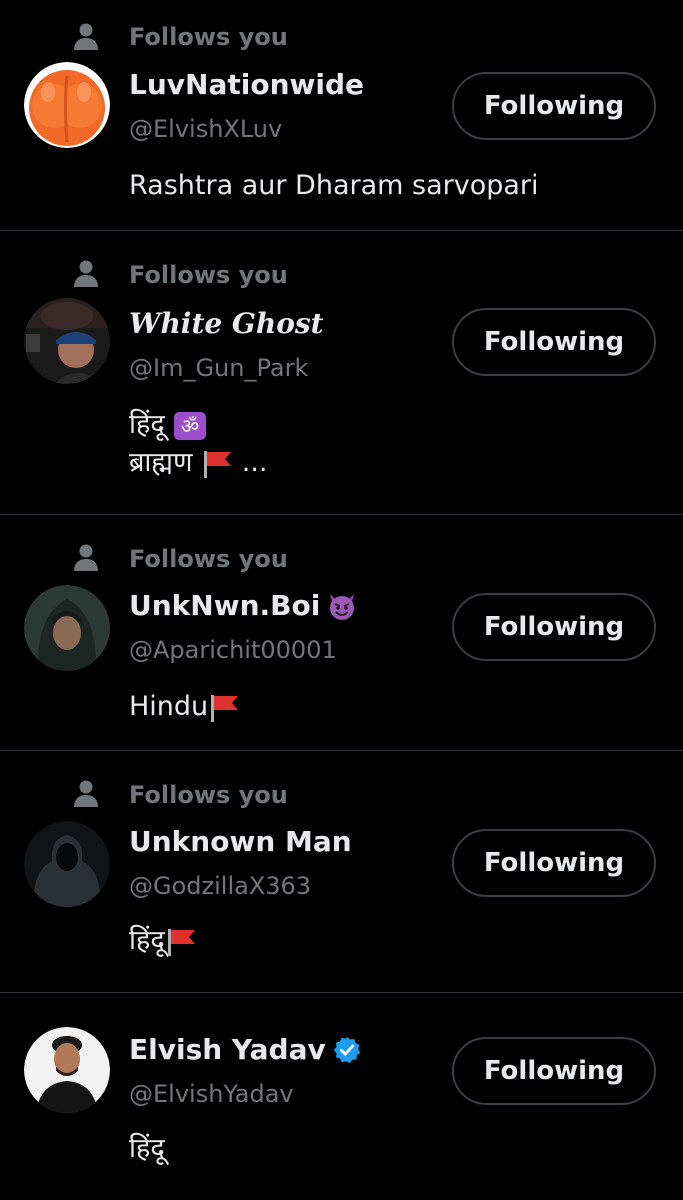 Image resolution: width=683 pixels, height=1200 pixels. Describe the element at coordinates (346, 1050) in the screenshot. I see `verified-badge-icon` at that location.